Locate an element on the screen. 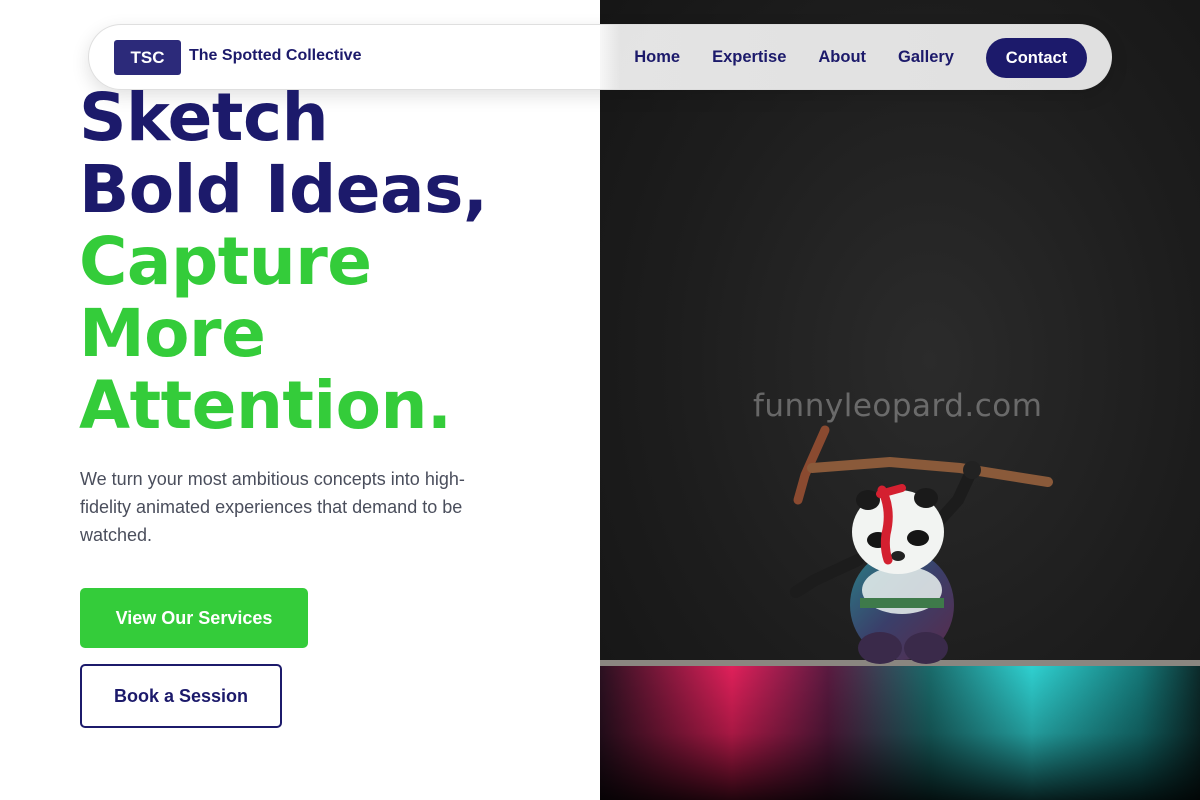 This screenshot has height=800, width=1200. nav-link-about: About is located at coordinates (842, 57).